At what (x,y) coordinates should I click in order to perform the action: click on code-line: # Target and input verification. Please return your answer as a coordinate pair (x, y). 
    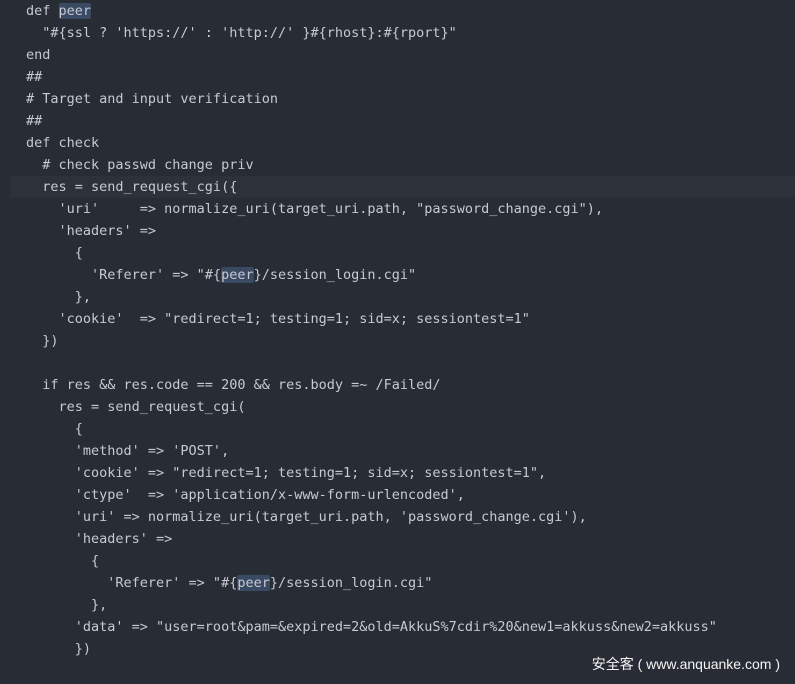
    Looking at the image, I should click on (402, 99).